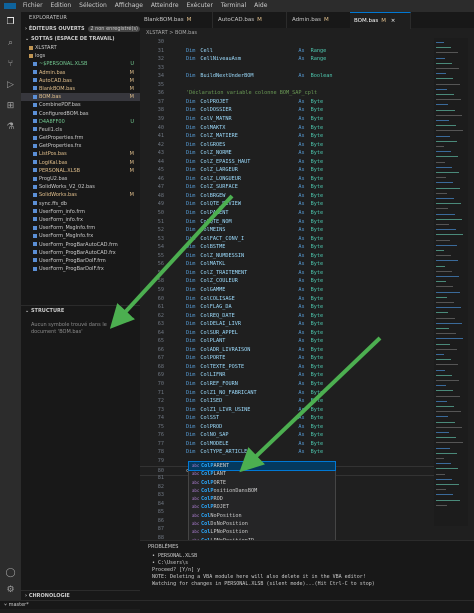  What do you see at coordinates (262, 474) in the screenshot?
I see `suggestion-item: abc ColPLANT` at bounding box center [262, 474].